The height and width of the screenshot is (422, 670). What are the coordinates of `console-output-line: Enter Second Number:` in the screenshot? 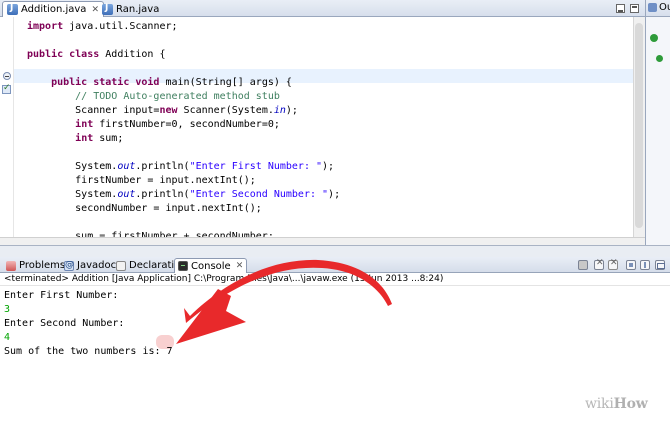 It's located at (64, 323).